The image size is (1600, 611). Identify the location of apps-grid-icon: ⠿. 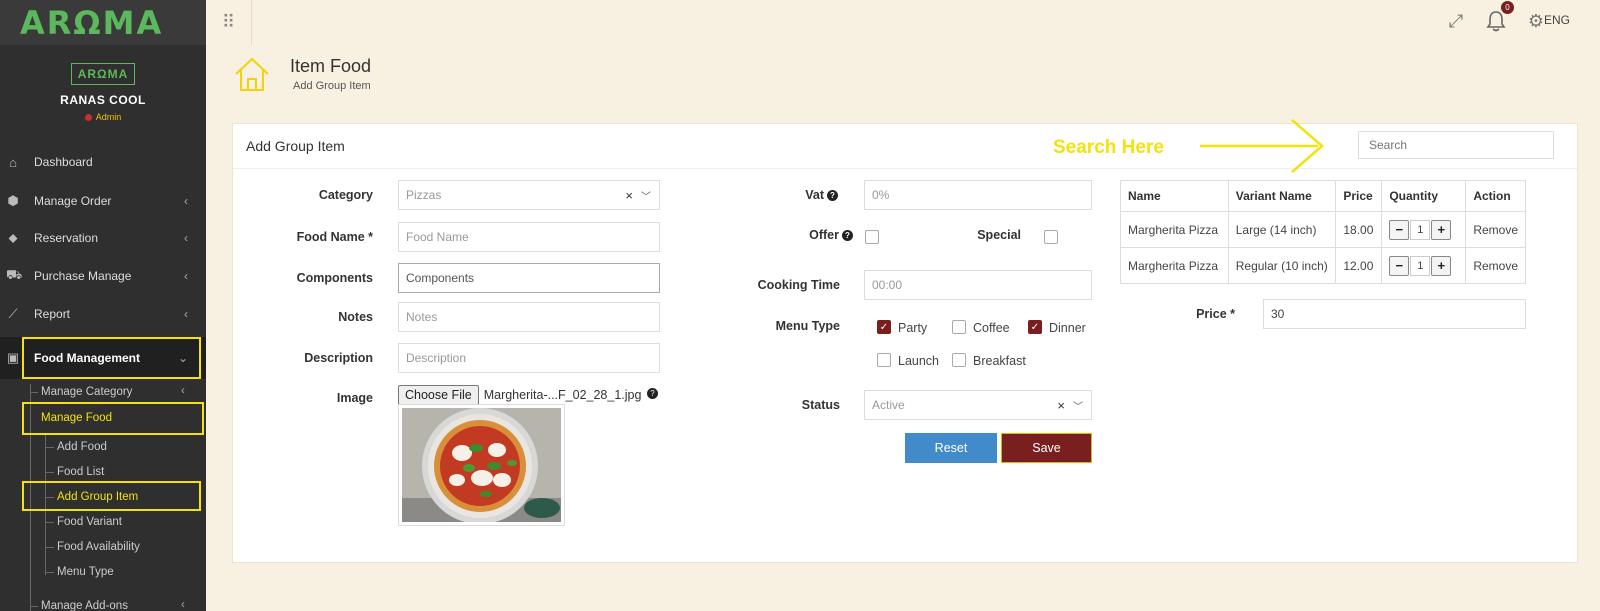
(229, 22).